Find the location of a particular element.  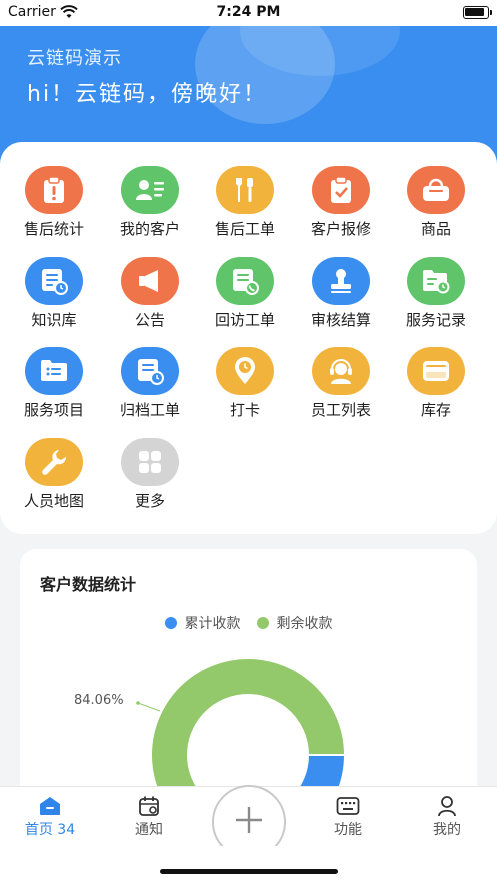

slice-label-remaining: 84.06% is located at coordinates (99, 700).